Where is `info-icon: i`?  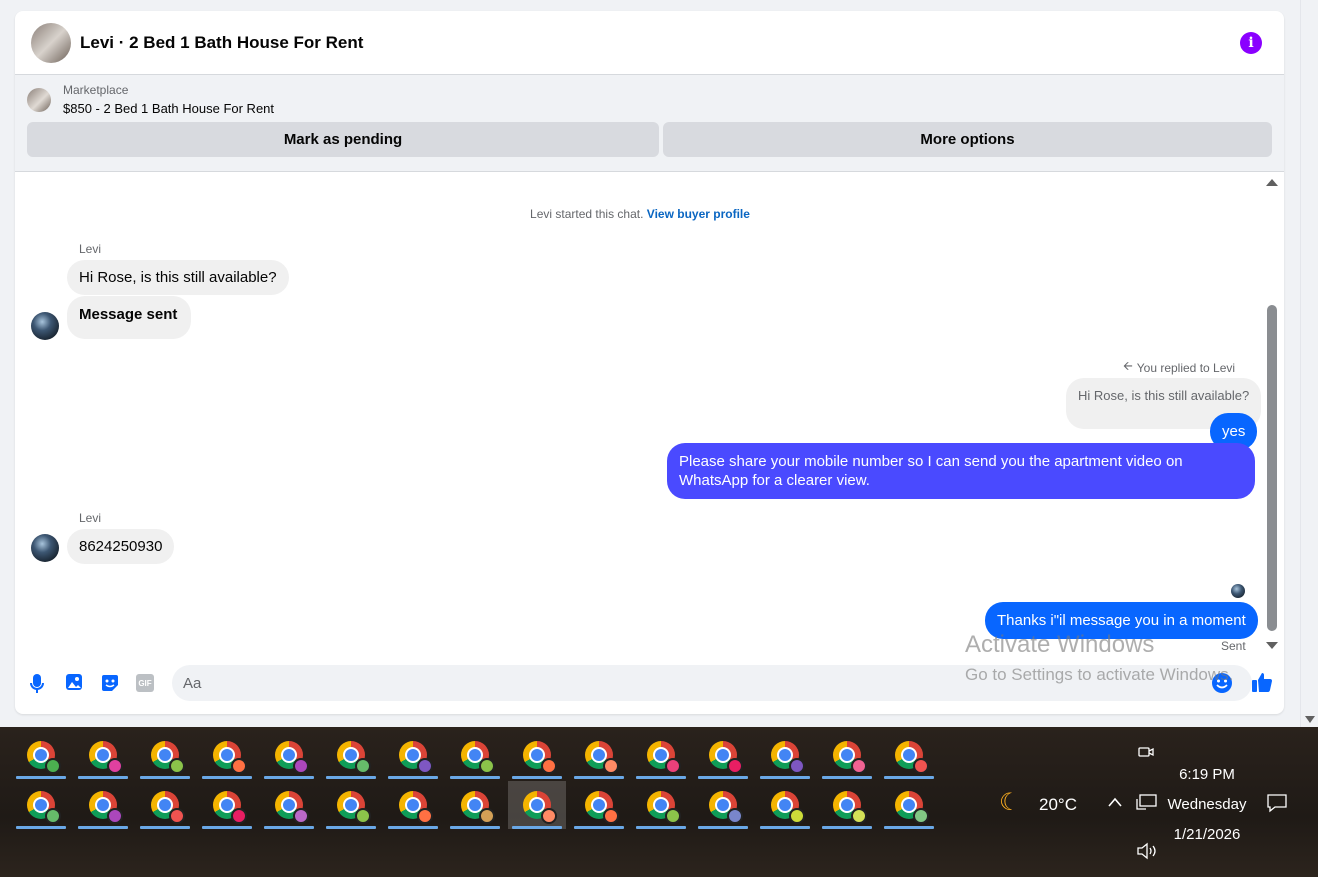 info-icon: i is located at coordinates (1251, 42).